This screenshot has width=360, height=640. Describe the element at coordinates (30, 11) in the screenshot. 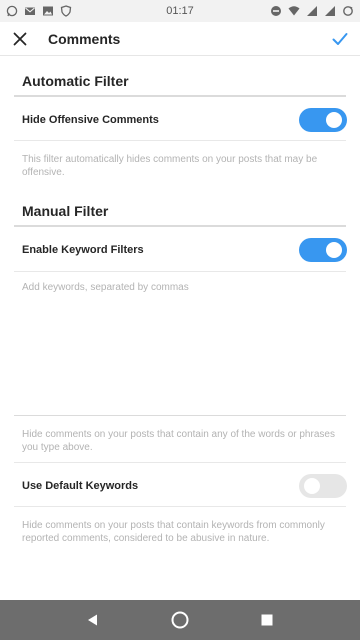

I see `gmail-icon` at that location.